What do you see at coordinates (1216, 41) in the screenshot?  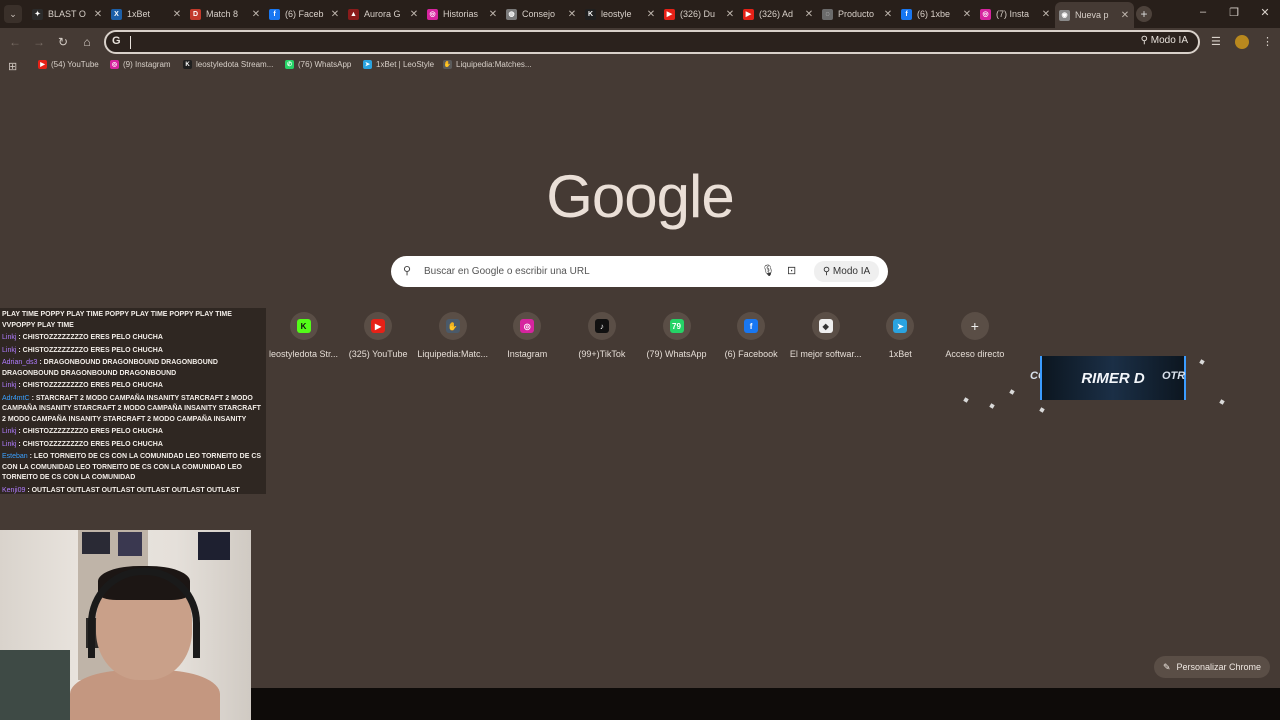 I see `tab-groups-icon: ☰` at bounding box center [1216, 41].